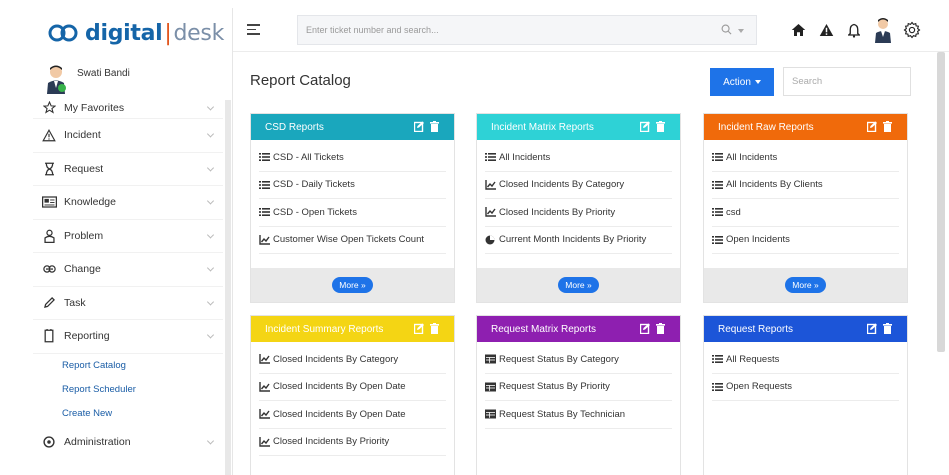 This screenshot has width=949, height=475. I want to click on sidebar-item-administration: Administration, so click(128, 443).